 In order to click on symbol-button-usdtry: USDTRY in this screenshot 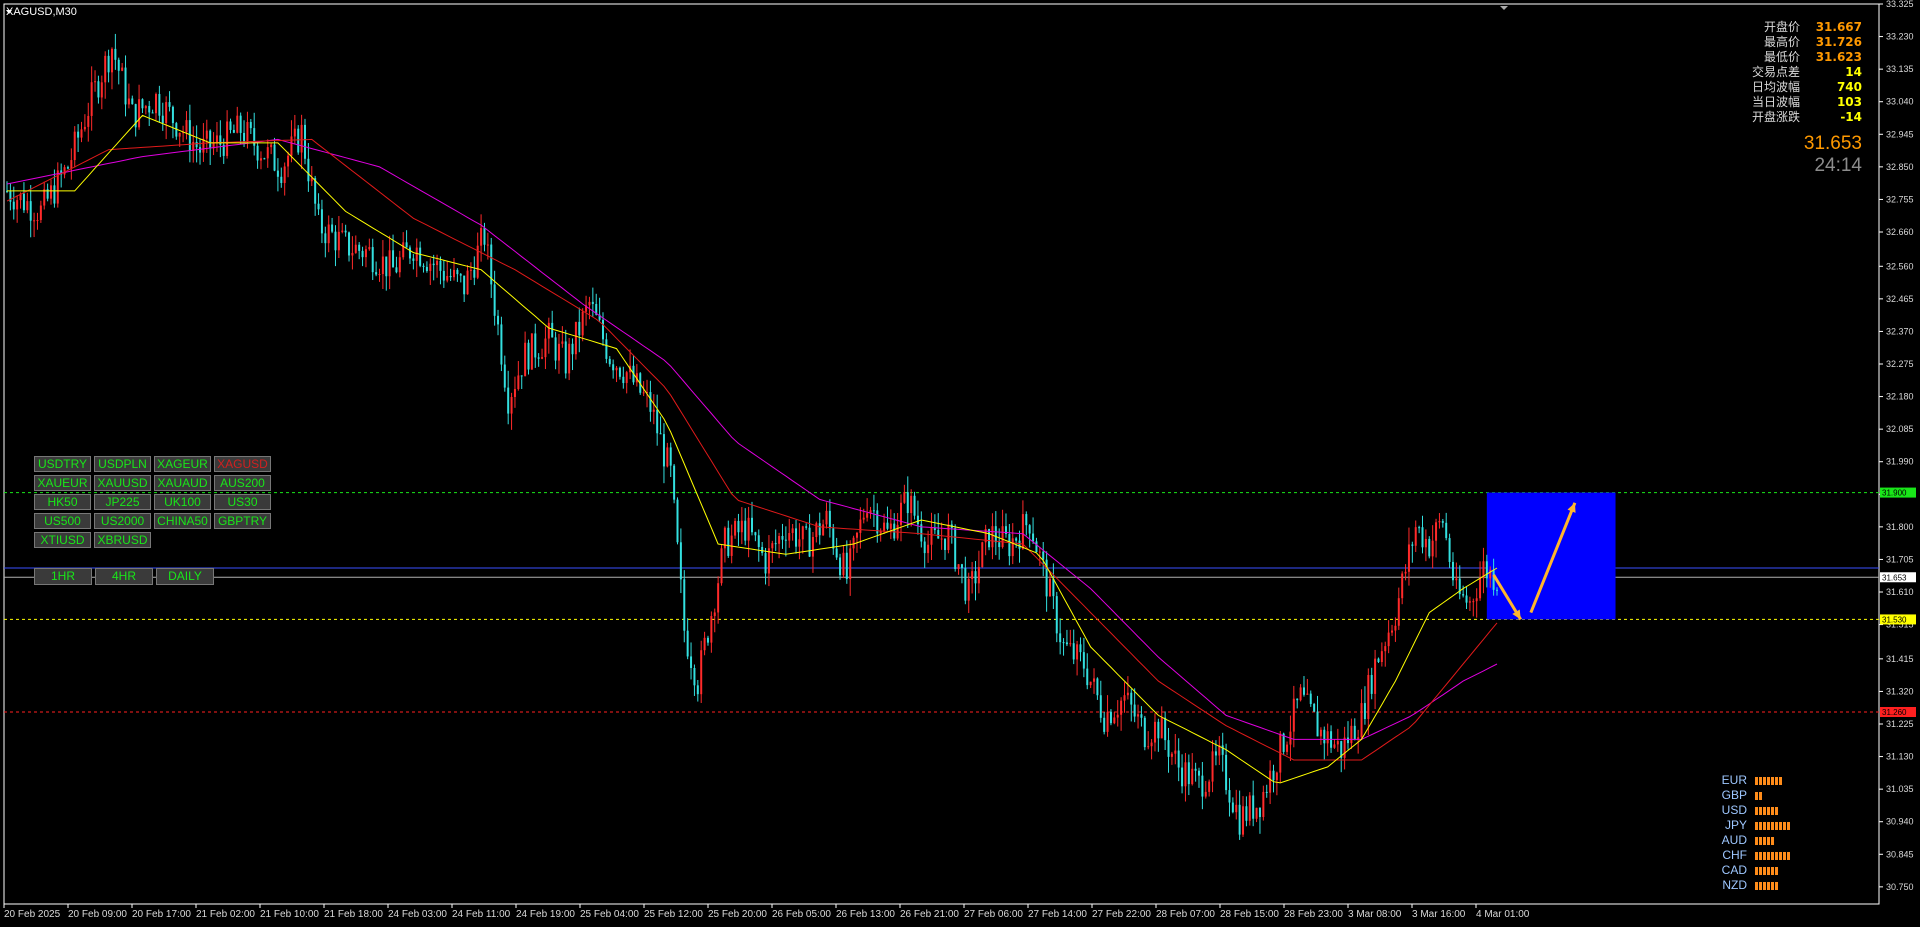, I will do `click(62, 464)`.